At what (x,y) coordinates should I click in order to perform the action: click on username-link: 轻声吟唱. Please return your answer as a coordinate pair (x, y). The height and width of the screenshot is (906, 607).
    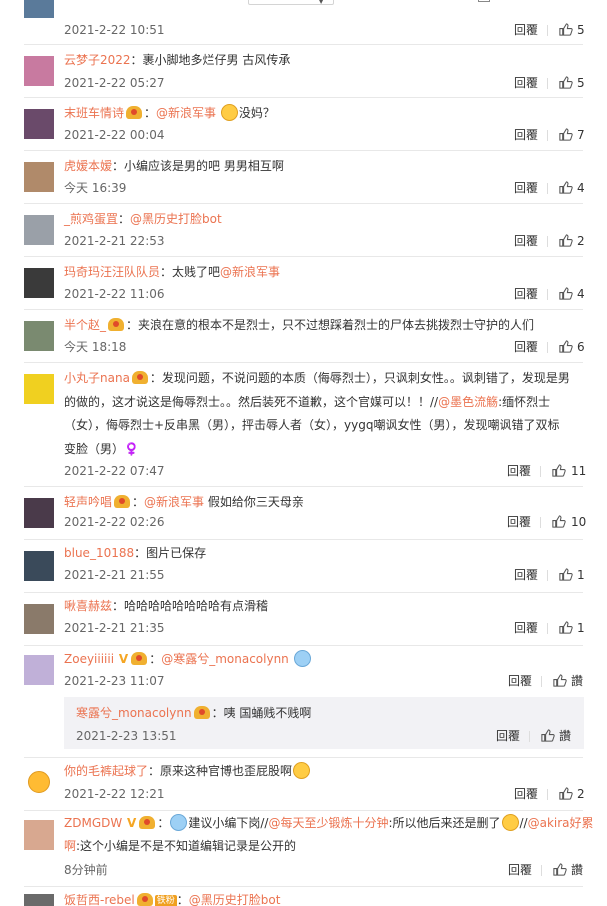
    Looking at the image, I should click on (88, 502).